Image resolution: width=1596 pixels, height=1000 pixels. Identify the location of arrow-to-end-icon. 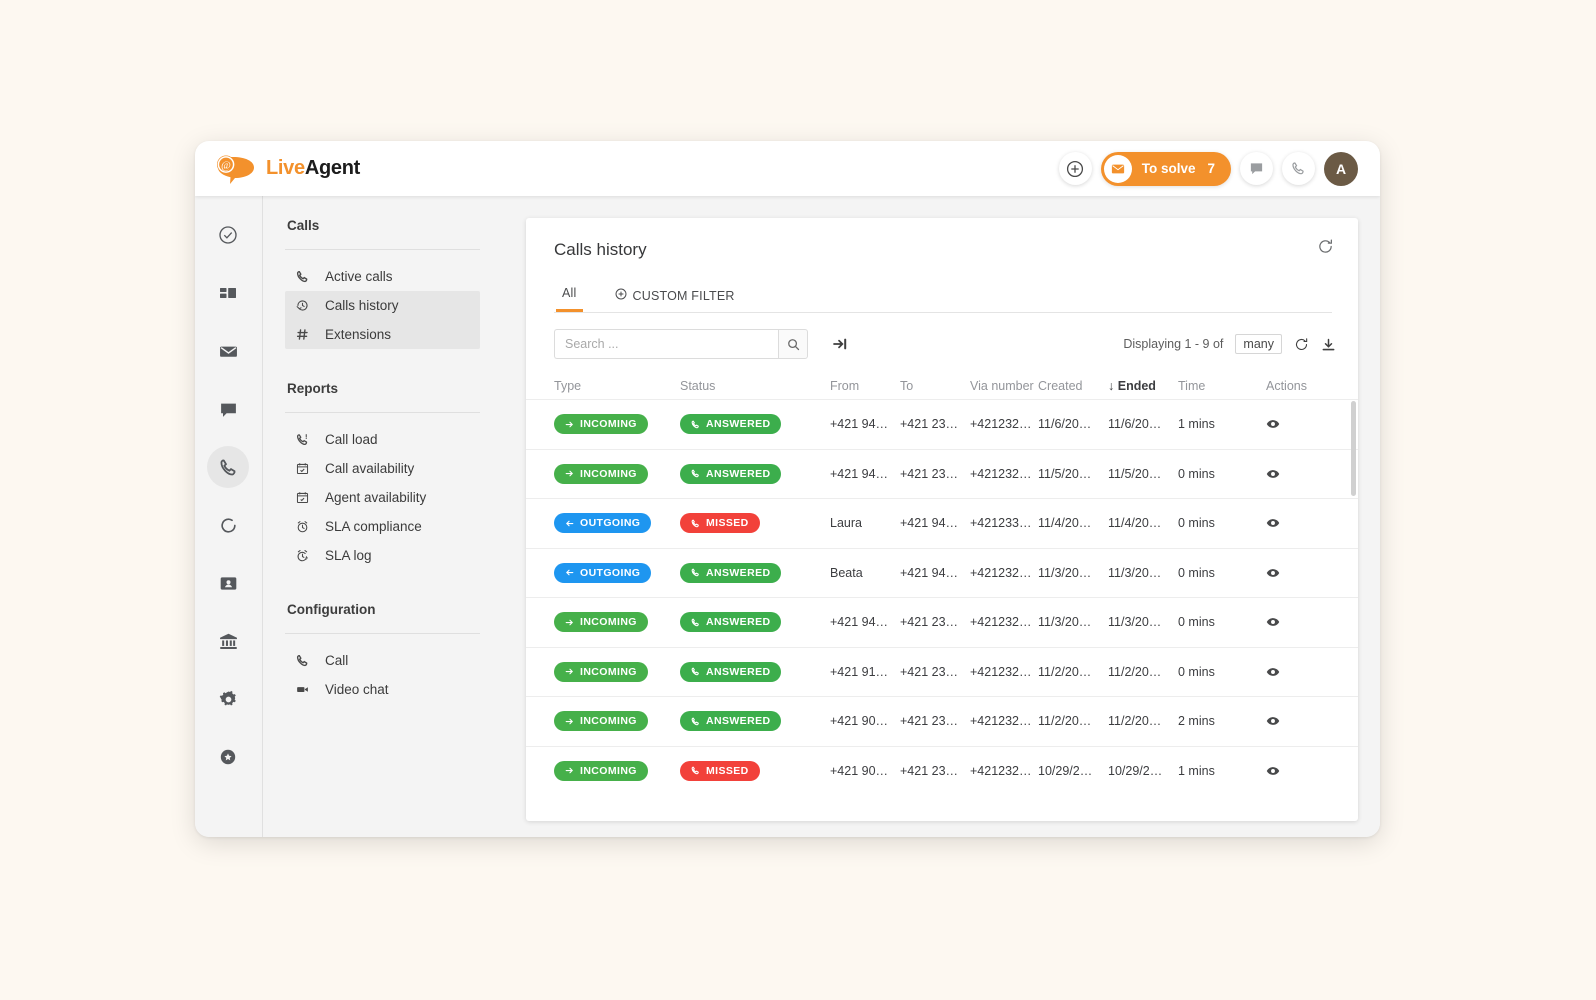
(840, 344).